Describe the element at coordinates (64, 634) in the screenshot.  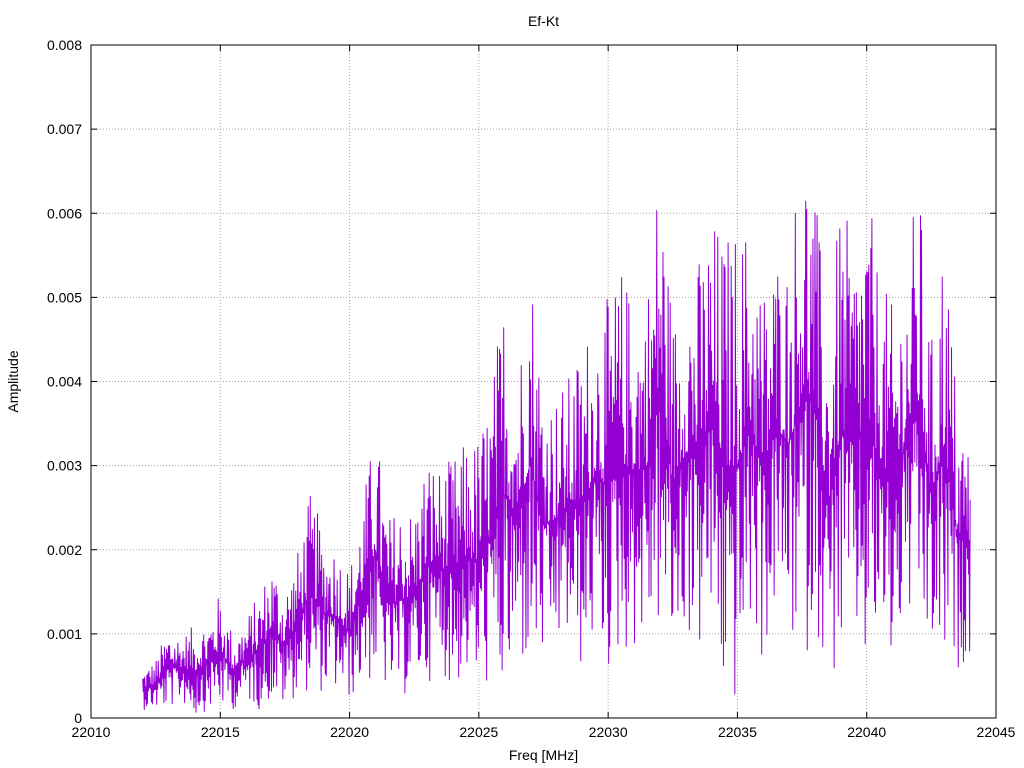
I see `y-tick-label: 0.001` at that location.